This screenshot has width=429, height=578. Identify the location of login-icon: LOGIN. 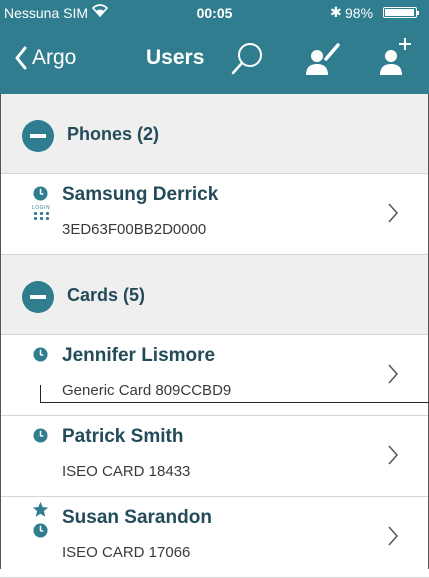
(41, 216).